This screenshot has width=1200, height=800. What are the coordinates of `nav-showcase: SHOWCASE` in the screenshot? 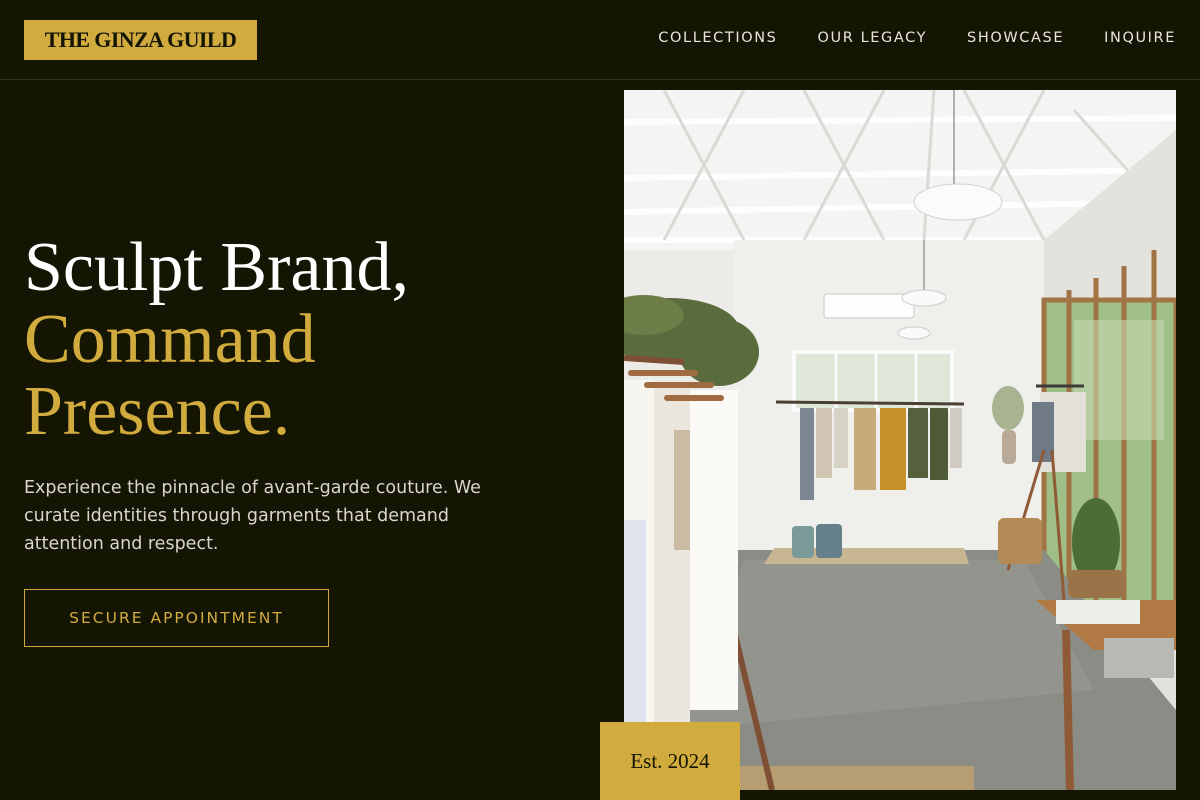 It's located at (1015, 38).